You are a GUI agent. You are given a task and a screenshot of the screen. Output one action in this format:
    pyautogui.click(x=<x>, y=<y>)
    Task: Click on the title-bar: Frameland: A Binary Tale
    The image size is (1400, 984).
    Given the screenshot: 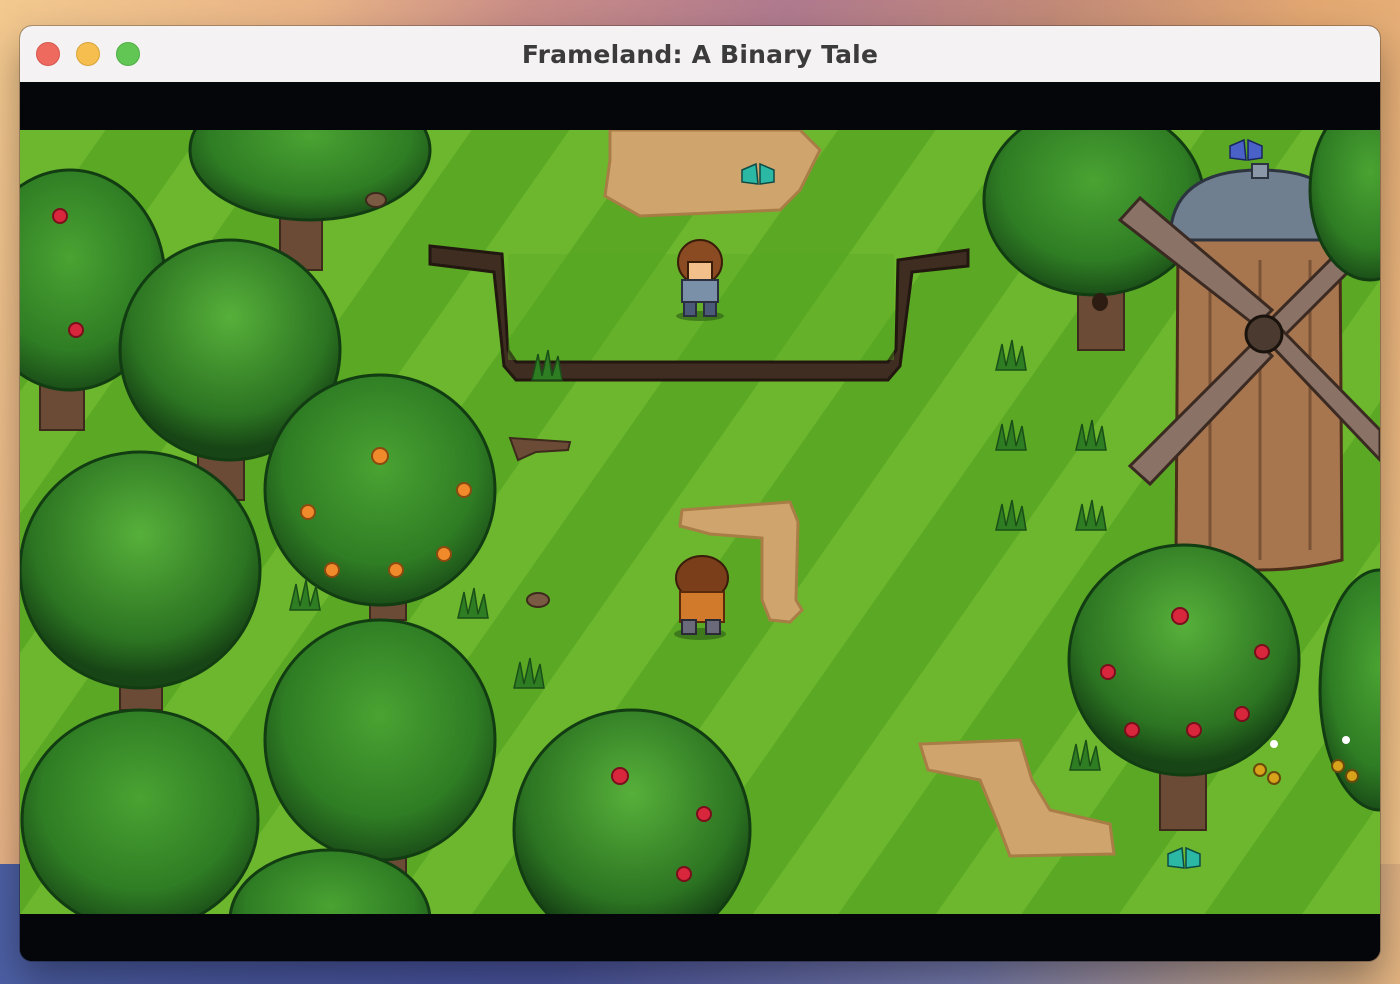 What is the action you would take?
    pyautogui.click(x=700, y=54)
    